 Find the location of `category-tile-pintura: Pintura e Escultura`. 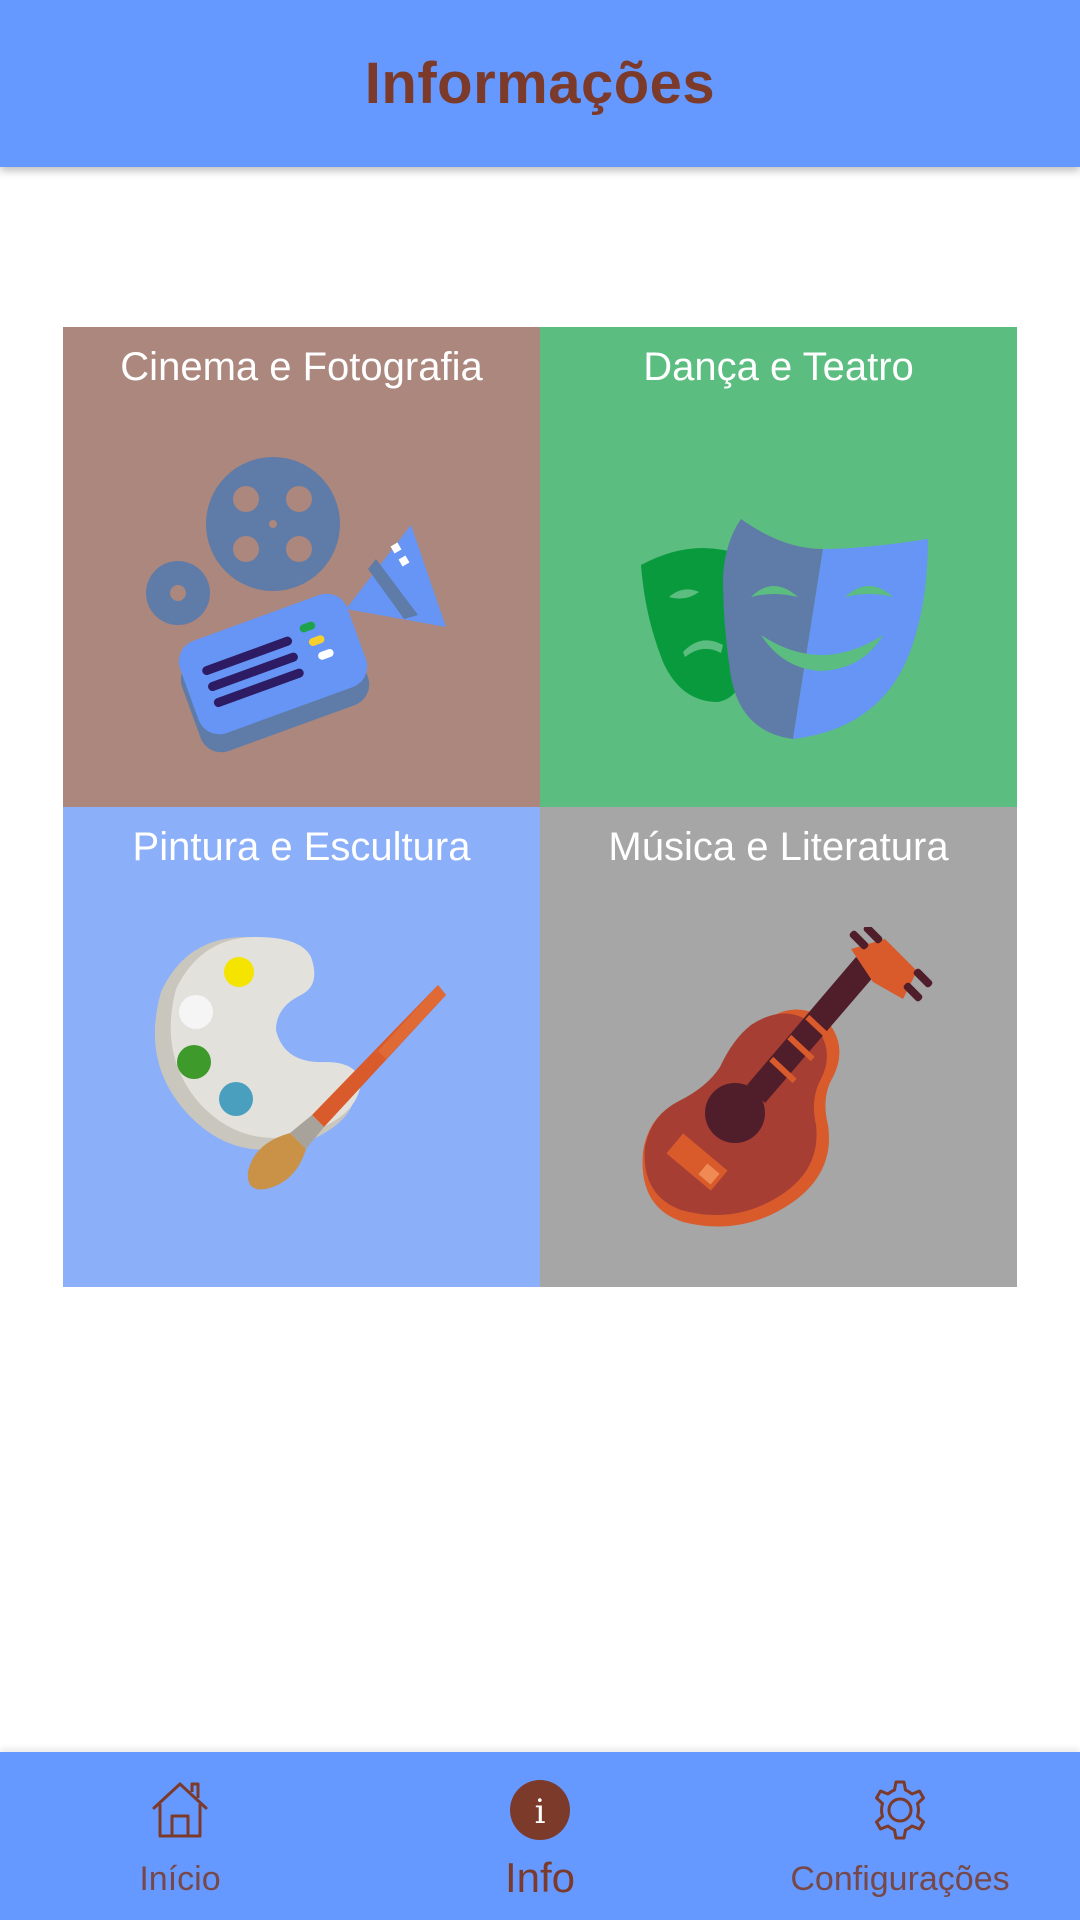

category-tile-pintura: Pintura e Escultura is located at coordinates (301, 1047).